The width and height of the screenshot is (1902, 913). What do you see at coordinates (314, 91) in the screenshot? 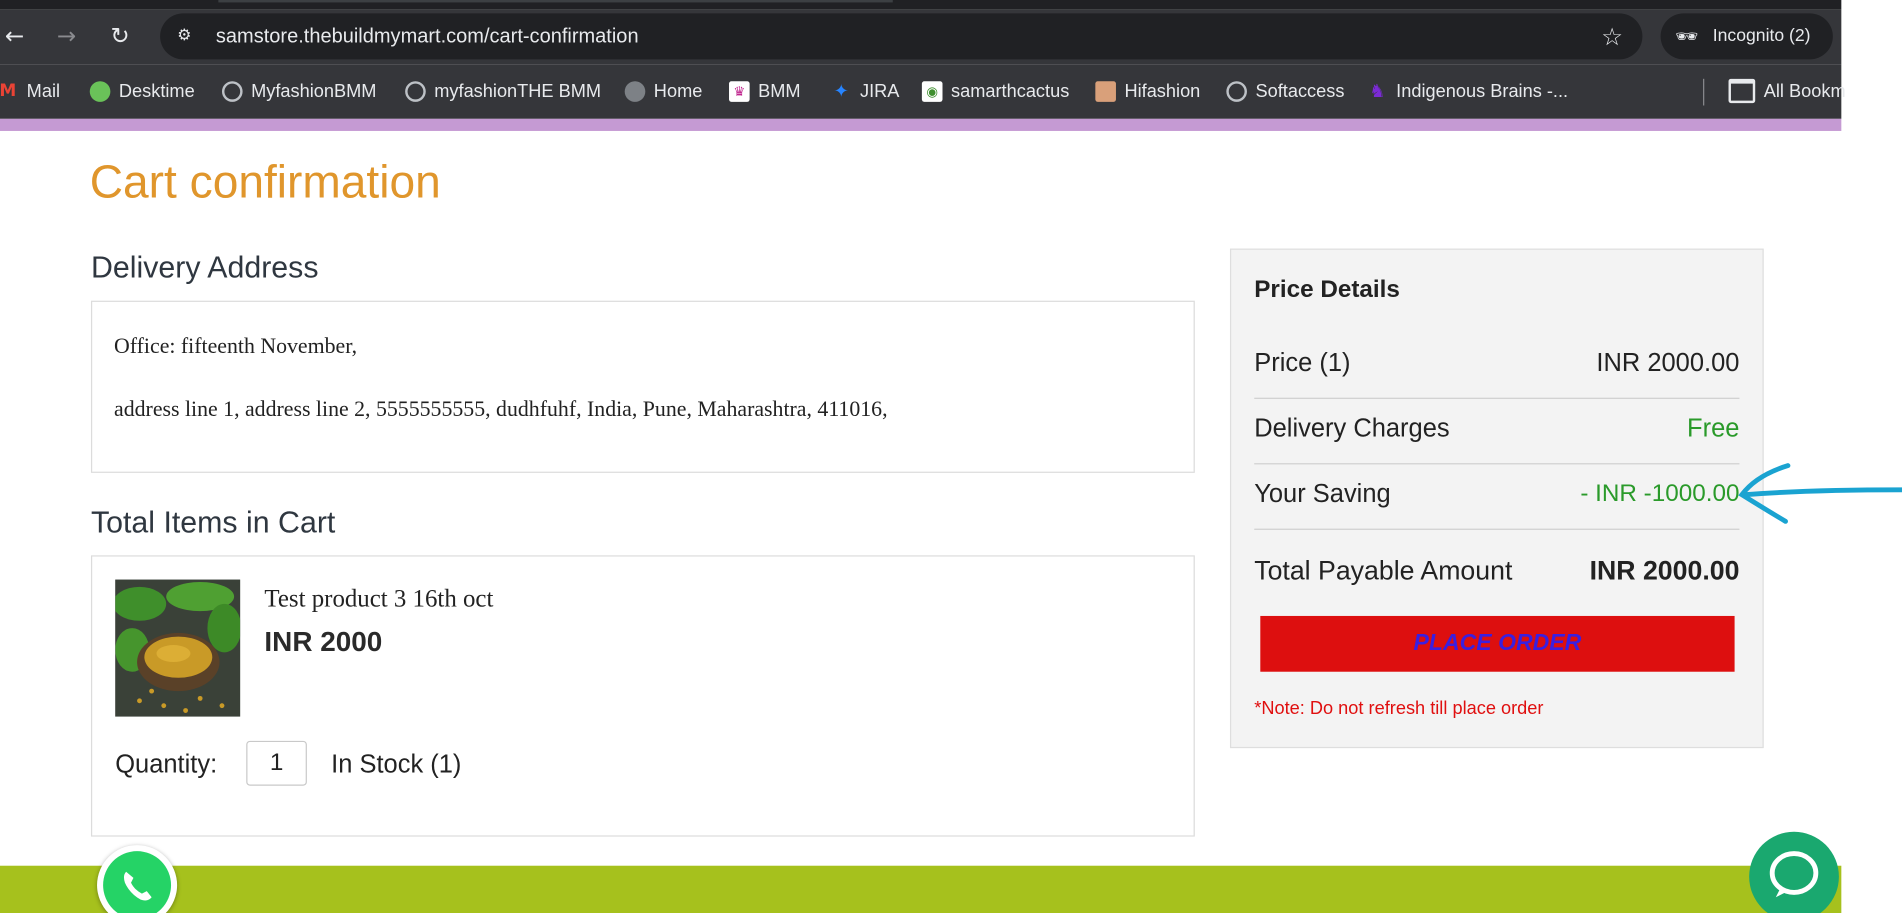
I see `bookmark-label: MyfashionBMM` at bounding box center [314, 91].